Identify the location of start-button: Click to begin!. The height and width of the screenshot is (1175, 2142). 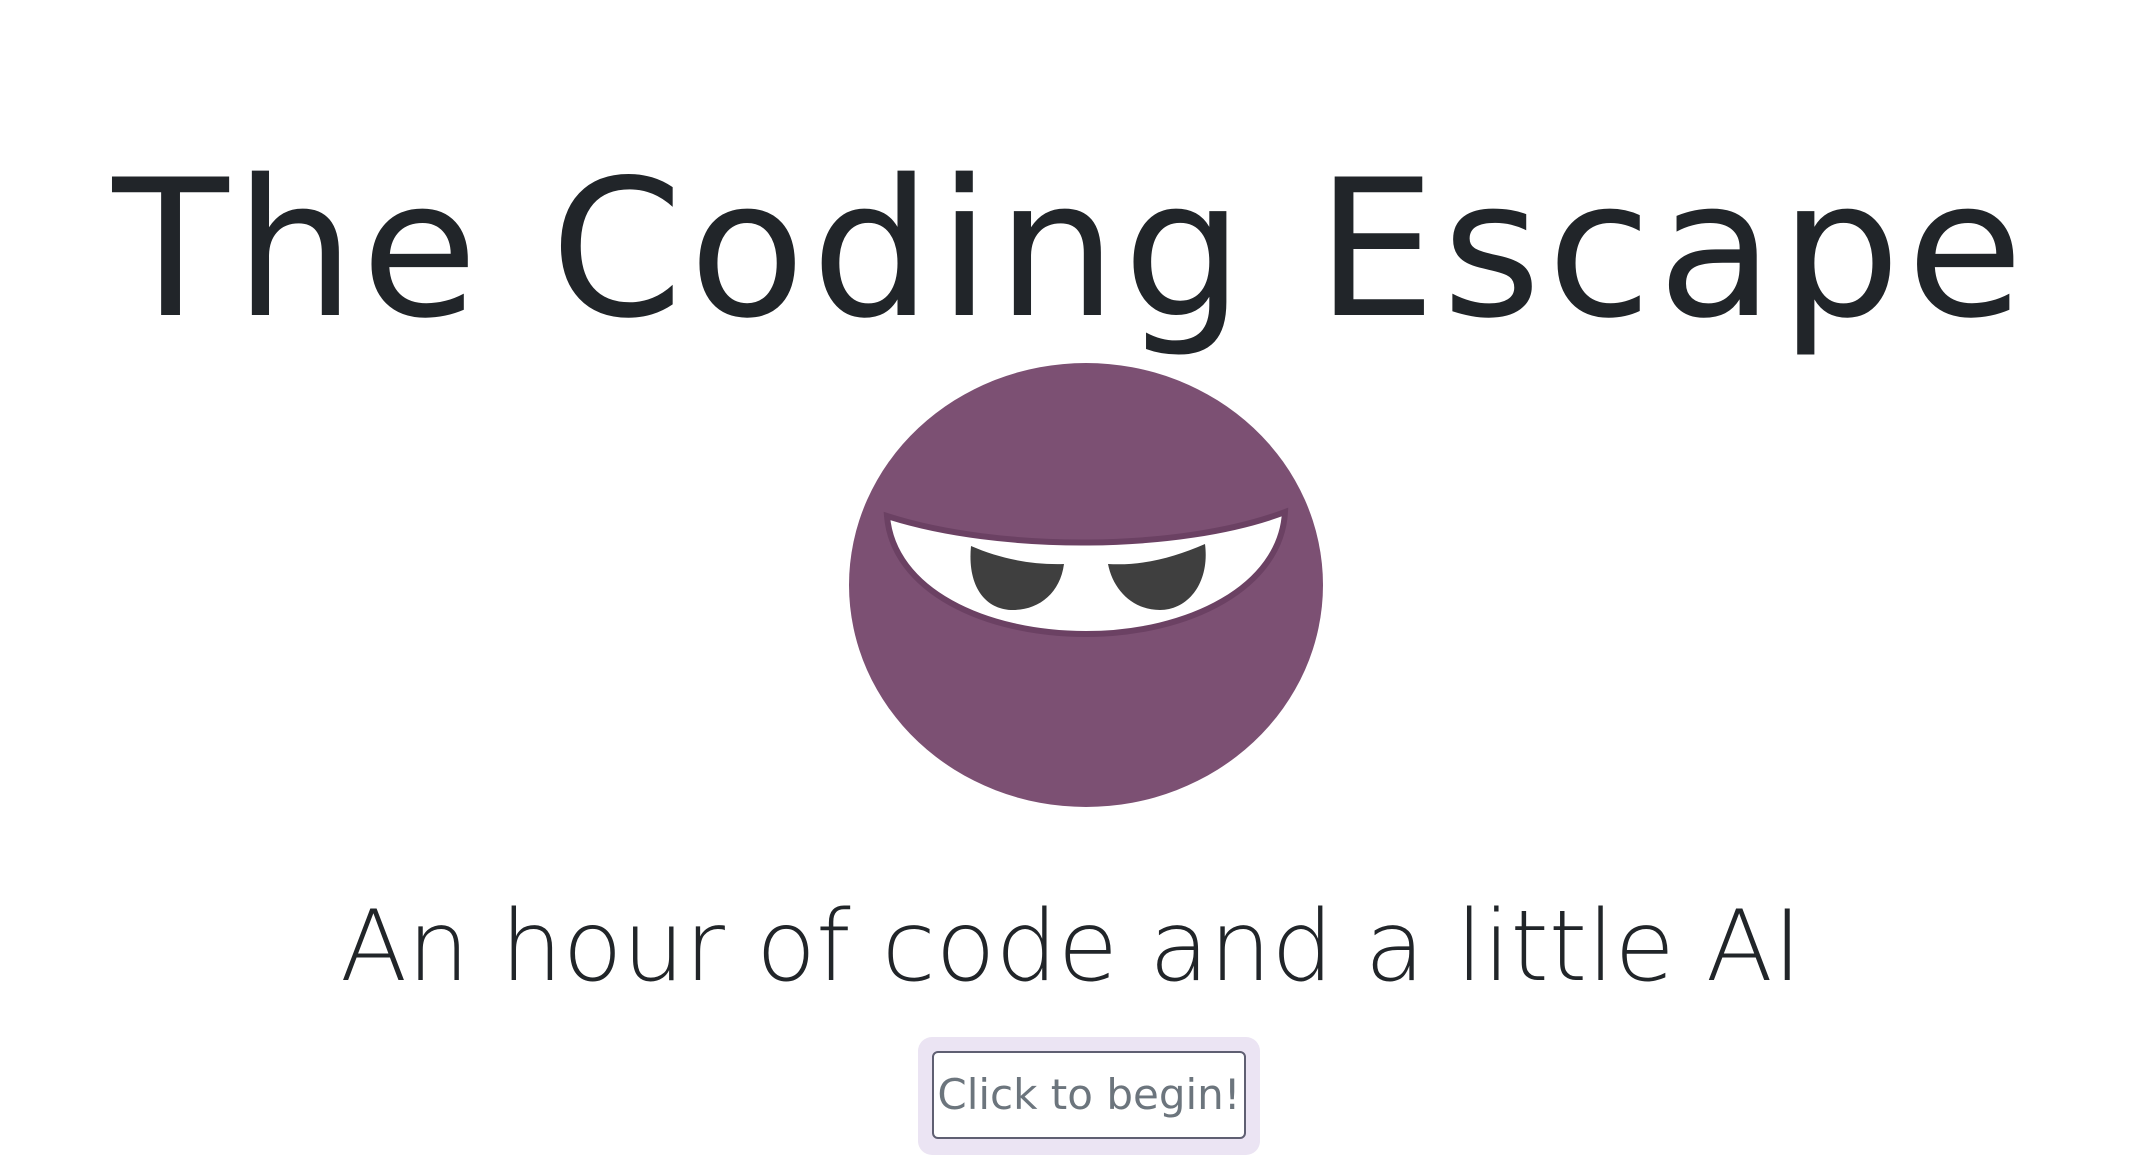
(1089, 1095).